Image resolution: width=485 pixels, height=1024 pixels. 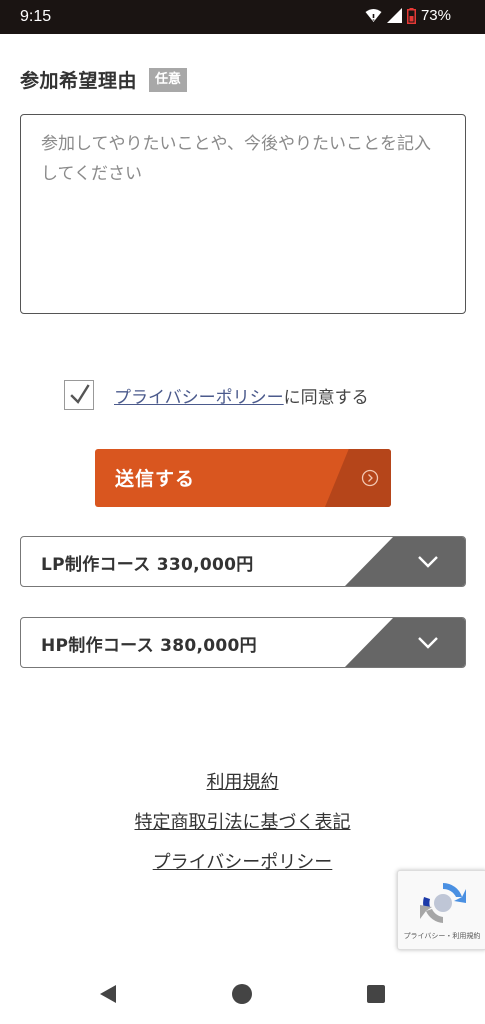 I want to click on battery-percent: 73%, so click(x=435, y=15).